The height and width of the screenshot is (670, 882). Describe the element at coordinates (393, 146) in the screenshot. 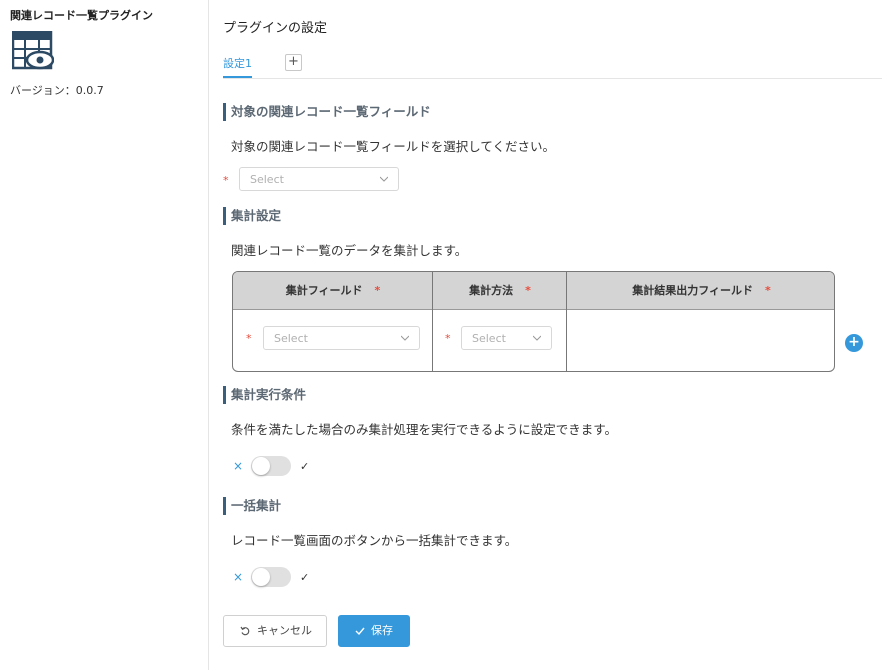

I see `section-desc-target-field: 対象の関連レコード一覧フィールドを選択してください。` at that location.